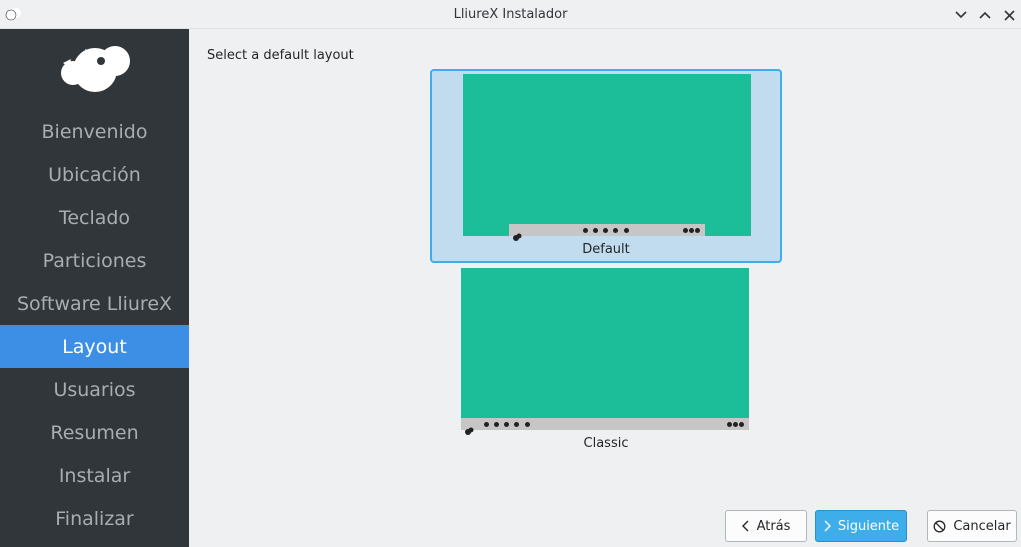  Describe the element at coordinates (94, 389) in the screenshot. I see `sidebar-item-usuarios: Usuarios` at that location.